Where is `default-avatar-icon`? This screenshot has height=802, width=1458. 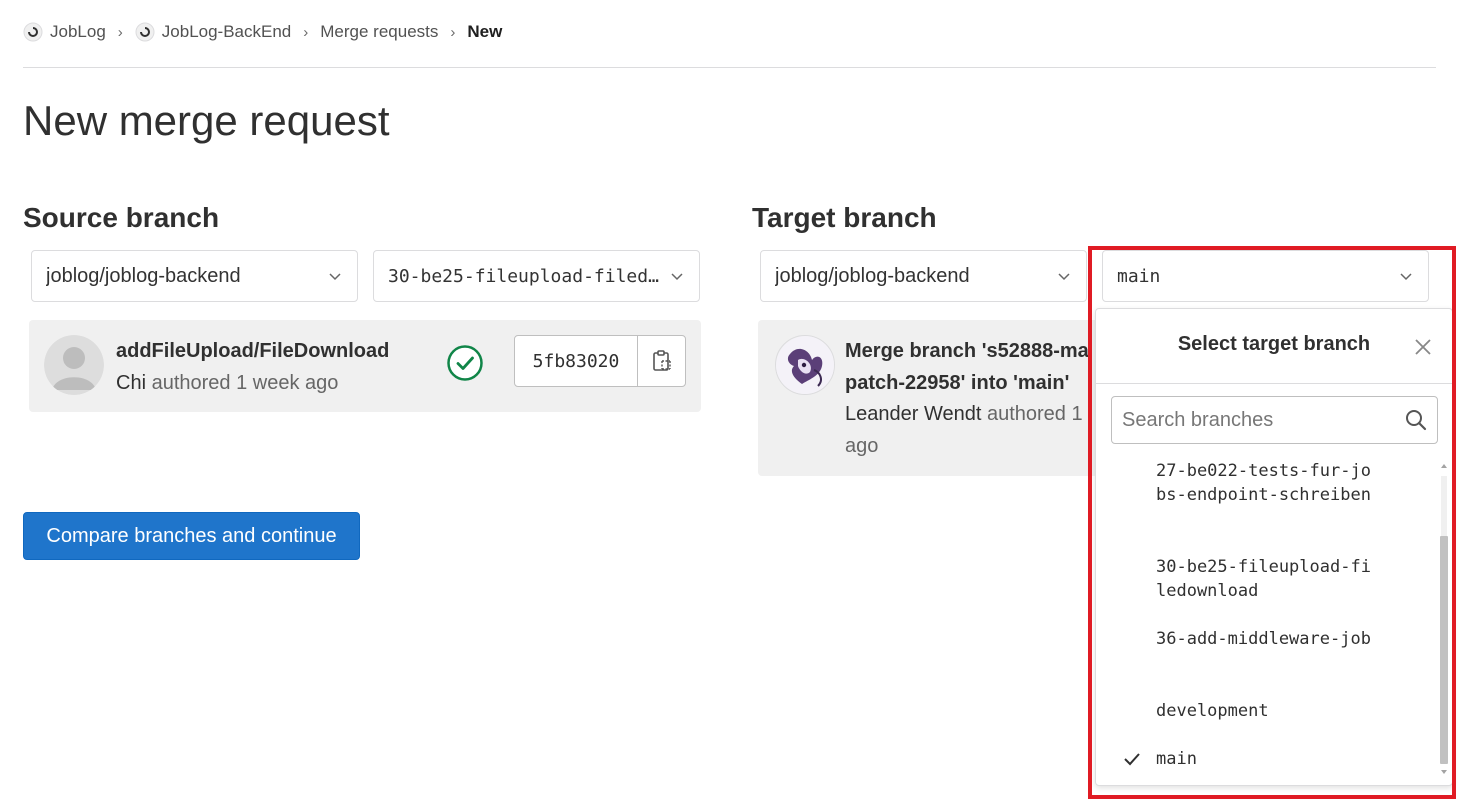 default-avatar-icon is located at coordinates (74, 365).